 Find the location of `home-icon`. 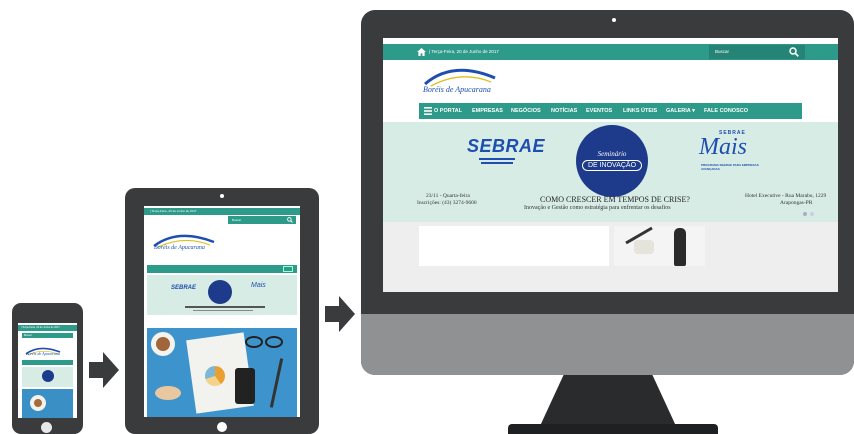

home-icon is located at coordinates (421, 52).